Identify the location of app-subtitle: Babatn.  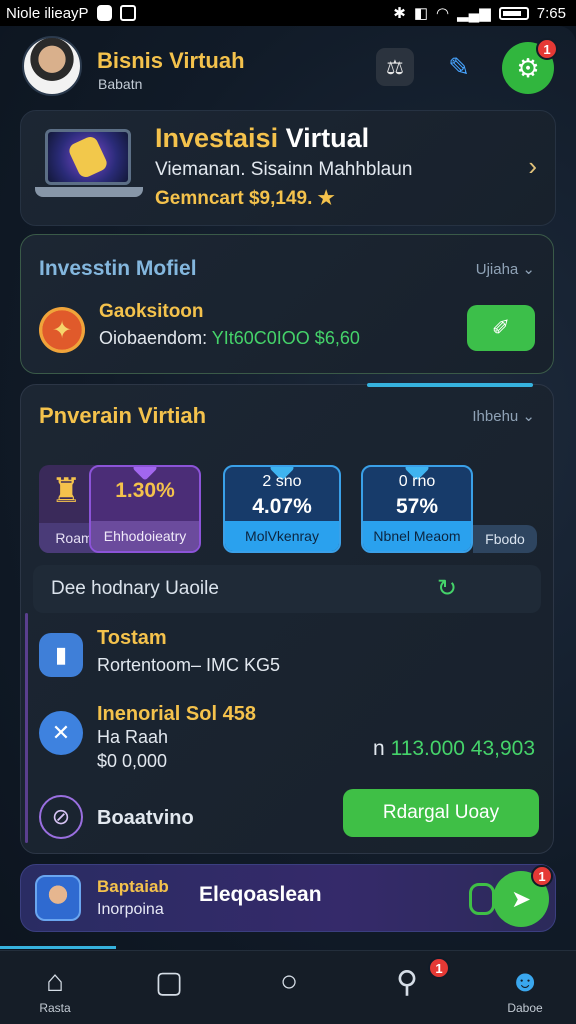
(120, 84).